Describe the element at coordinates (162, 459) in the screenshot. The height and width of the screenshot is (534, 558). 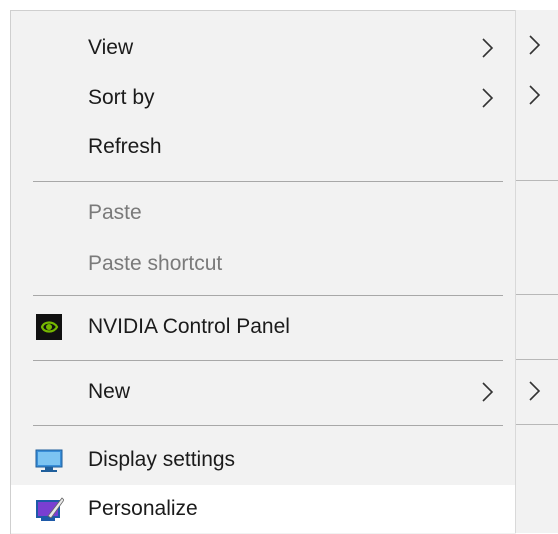
I see `menu-item-display-settings-label: Display settings` at that location.